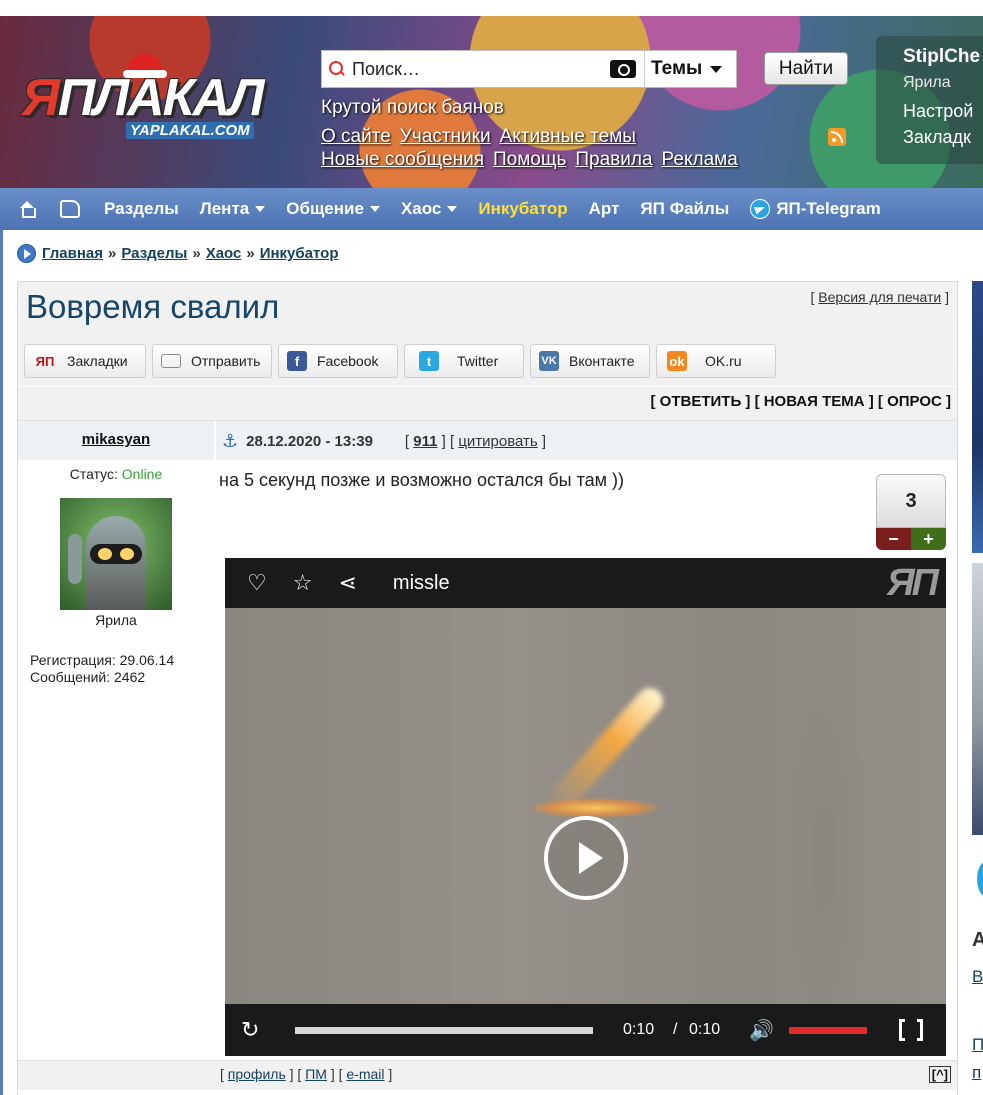 Image resolution: width=983 pixels, height=1095 pixels. Describe the element at coordinates (700, 159) in the screenshot. I see `ads-link: Реклама` at that location.